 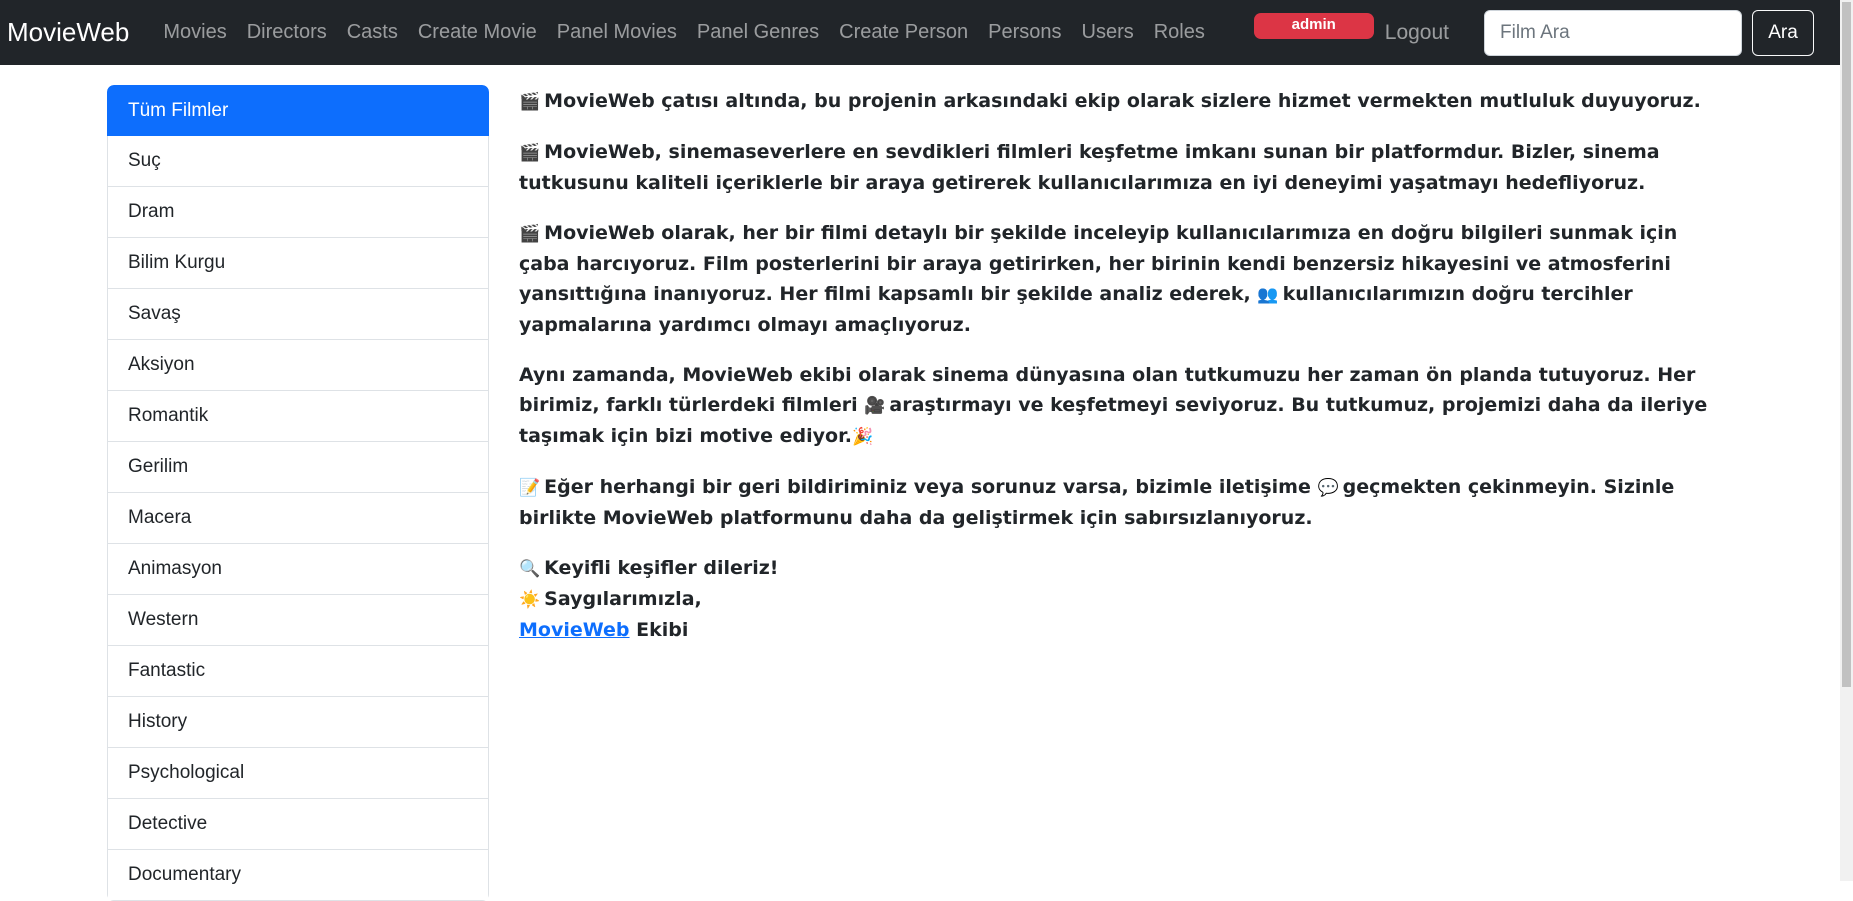 I want to click on party-popper-icon: 🎉, so click(x=862, y=437).